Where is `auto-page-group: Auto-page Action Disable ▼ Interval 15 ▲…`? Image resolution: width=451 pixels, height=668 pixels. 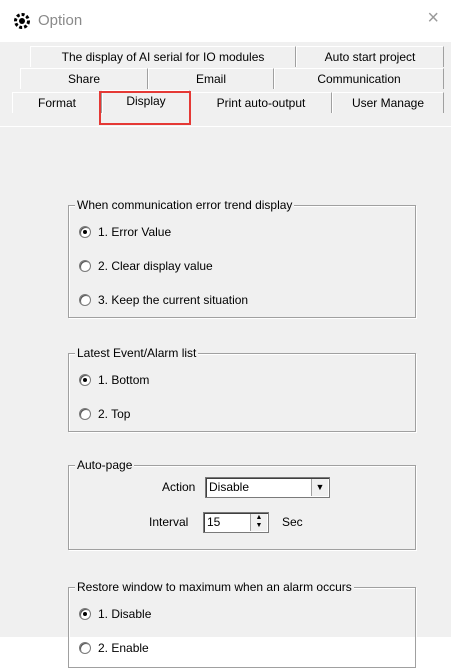
auto-page-group: Auto-page Action Disable ▼ Interval 15 ▲… is located at coordinates (242, 504).